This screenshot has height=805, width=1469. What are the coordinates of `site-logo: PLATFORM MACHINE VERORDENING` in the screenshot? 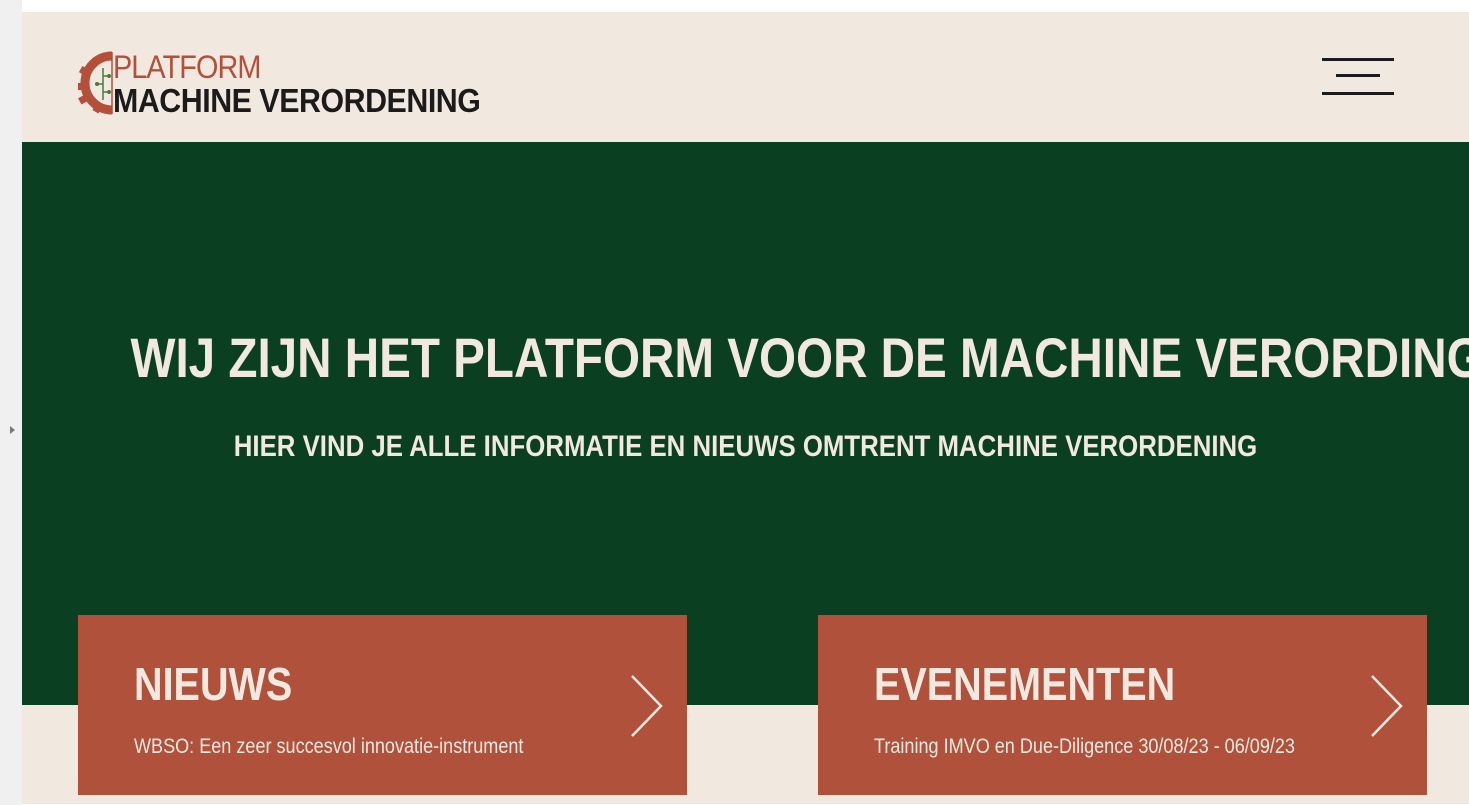 It's located at (298, 84).